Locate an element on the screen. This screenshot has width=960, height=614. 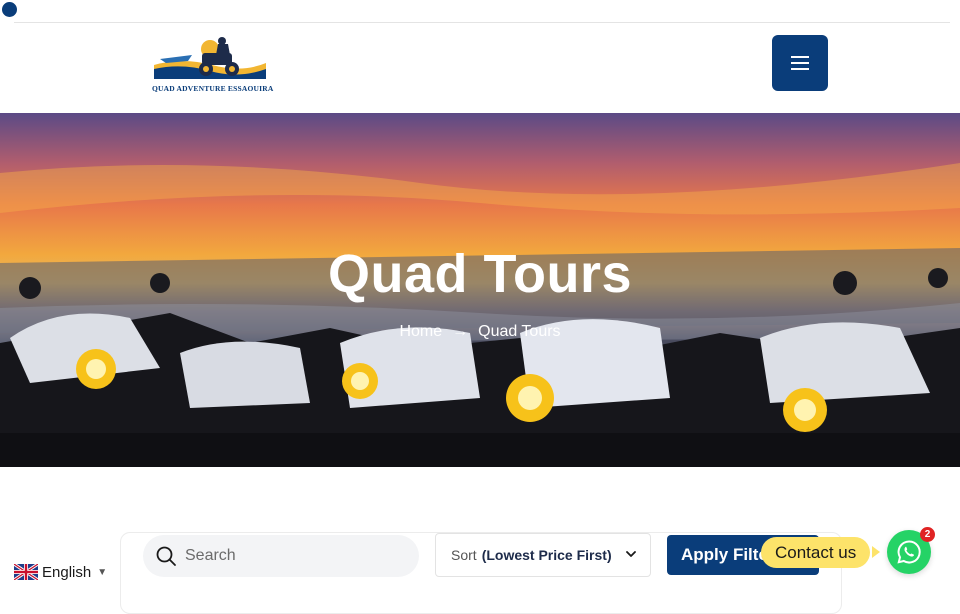
search-icon is located at coordinates (166, 556).